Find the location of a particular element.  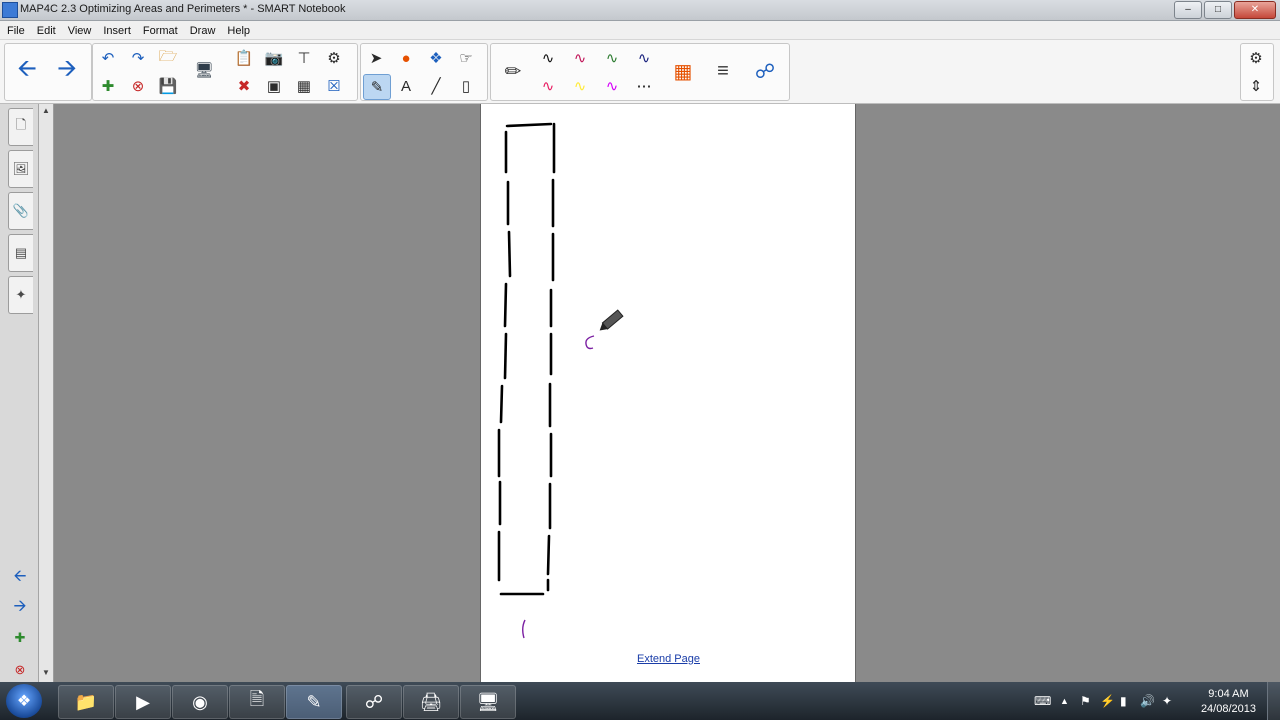

scroll-down-icon: ▼ is located at coordinates (46, 674).